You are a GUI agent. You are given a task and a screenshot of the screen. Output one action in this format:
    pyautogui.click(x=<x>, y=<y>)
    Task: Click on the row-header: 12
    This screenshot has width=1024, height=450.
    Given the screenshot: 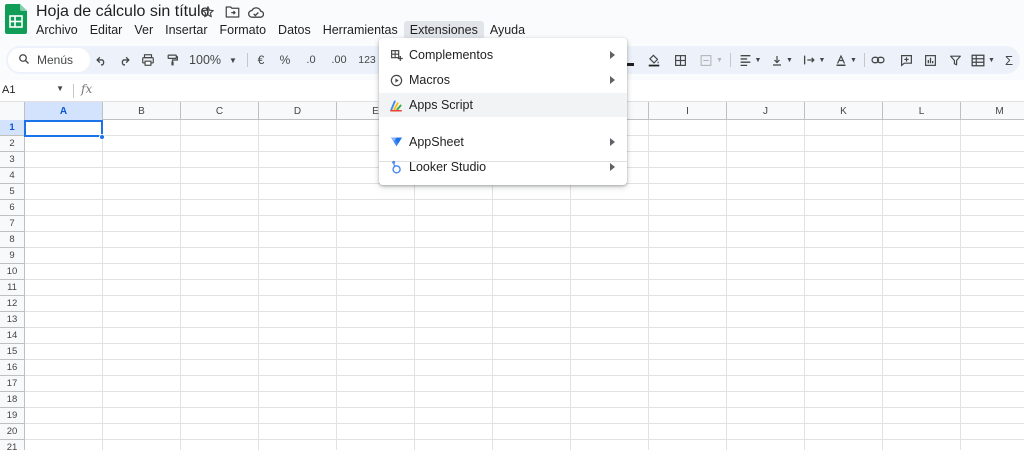 What is the action you would take?
    pyautogui.click(x=12, y=304)
    